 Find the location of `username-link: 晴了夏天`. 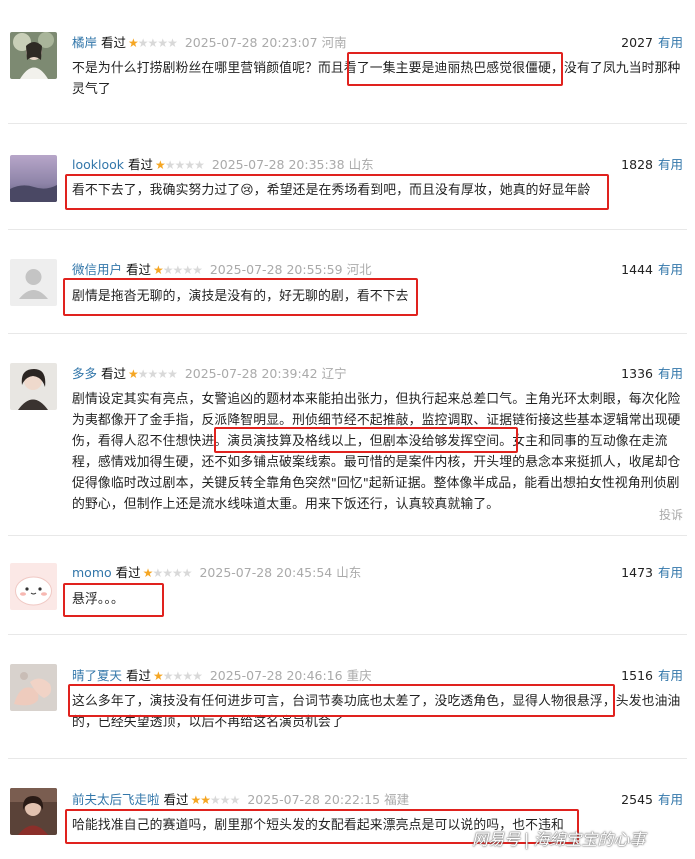

username-link: 晴了夏天 is located at coordinates (97, 675).